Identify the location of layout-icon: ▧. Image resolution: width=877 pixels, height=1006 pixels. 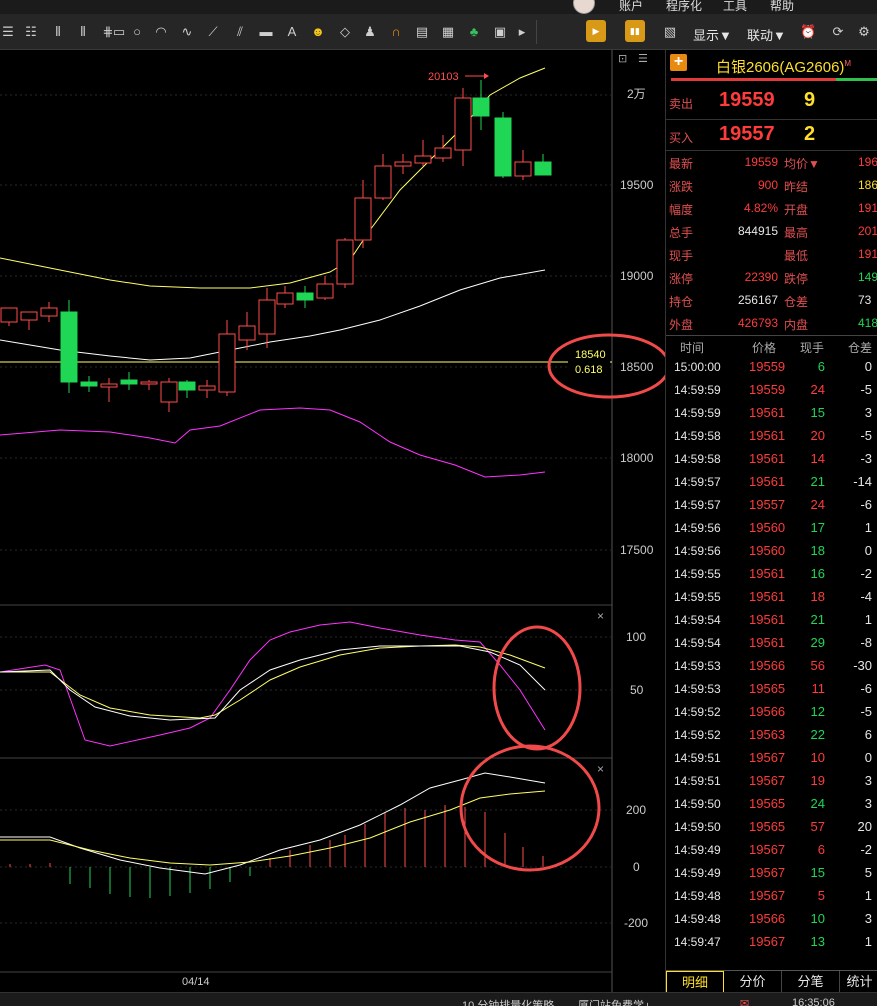
(670, 32).